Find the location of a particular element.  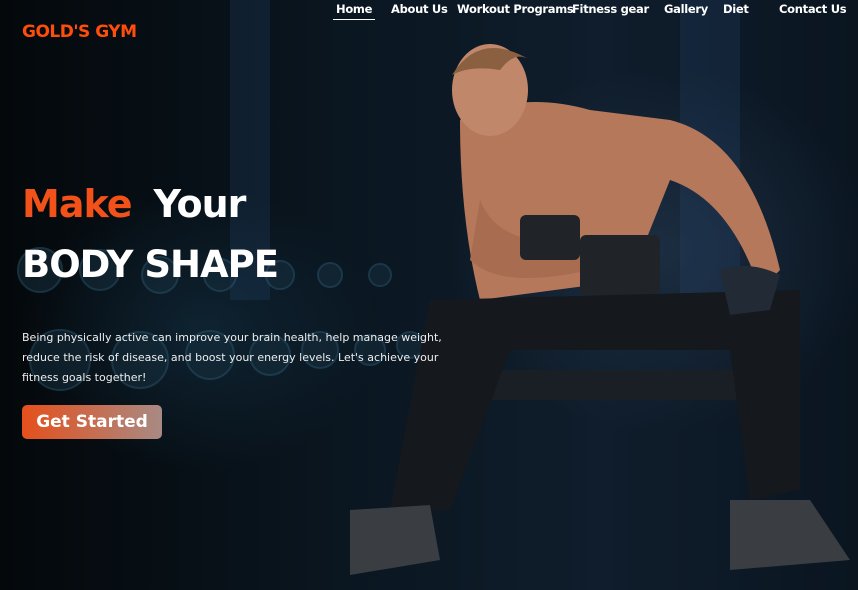

nav-contact-us: Contact Us is located at coordinates (813, 9).